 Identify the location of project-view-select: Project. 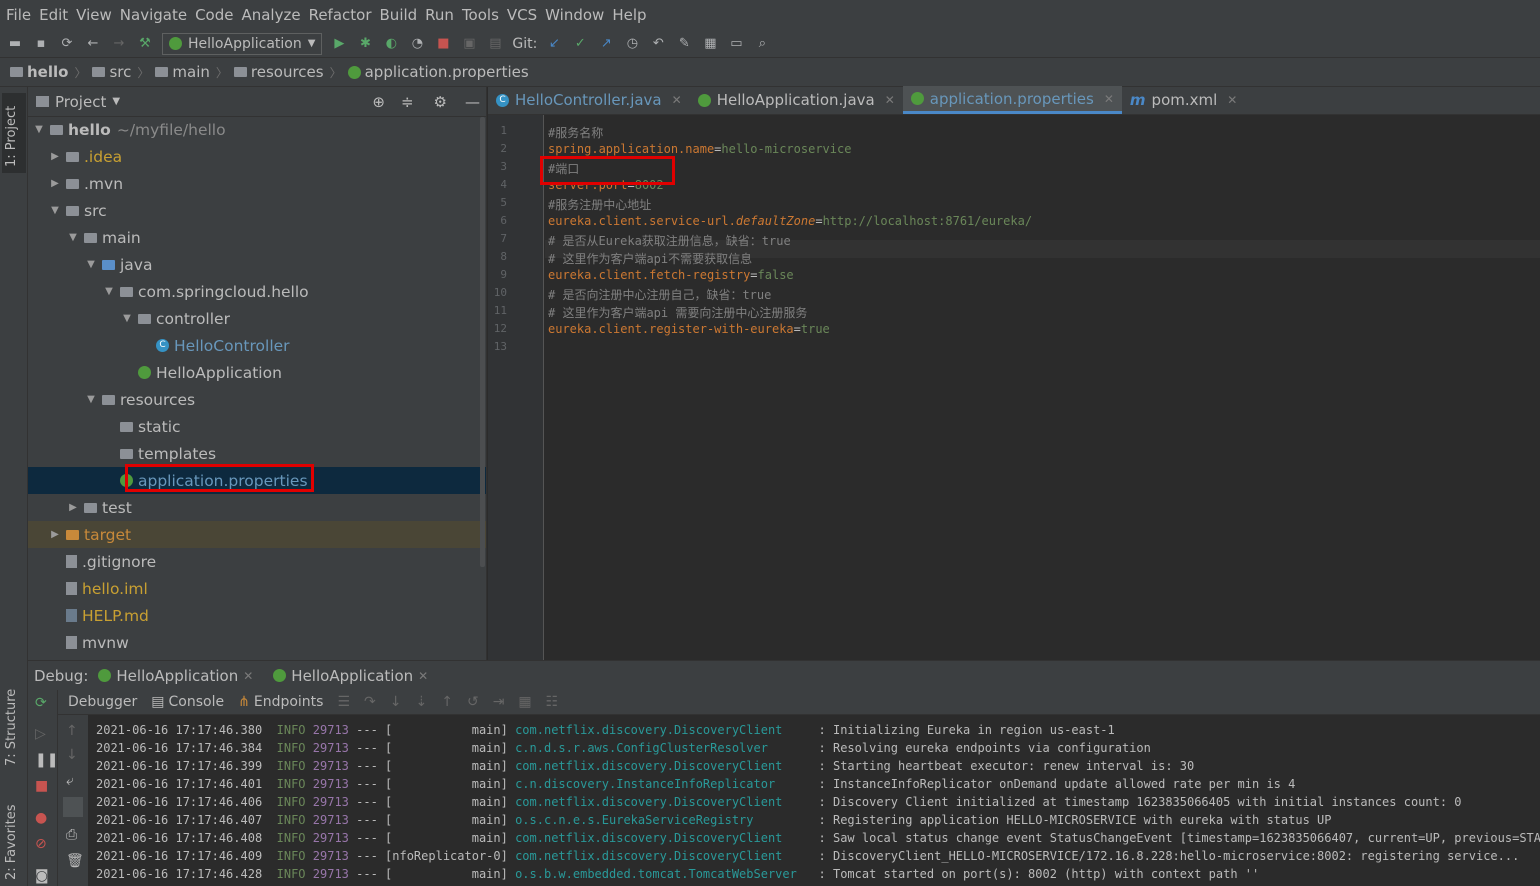
(80, 102).